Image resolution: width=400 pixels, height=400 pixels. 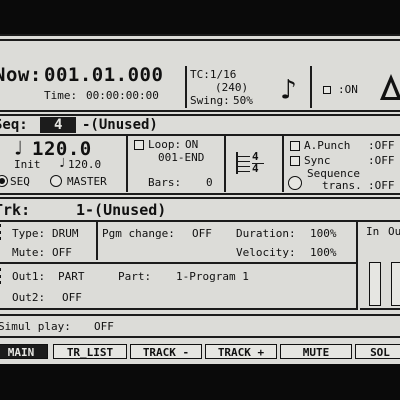 I want to click on trk-box-bottom, so click(x=178, y=309).